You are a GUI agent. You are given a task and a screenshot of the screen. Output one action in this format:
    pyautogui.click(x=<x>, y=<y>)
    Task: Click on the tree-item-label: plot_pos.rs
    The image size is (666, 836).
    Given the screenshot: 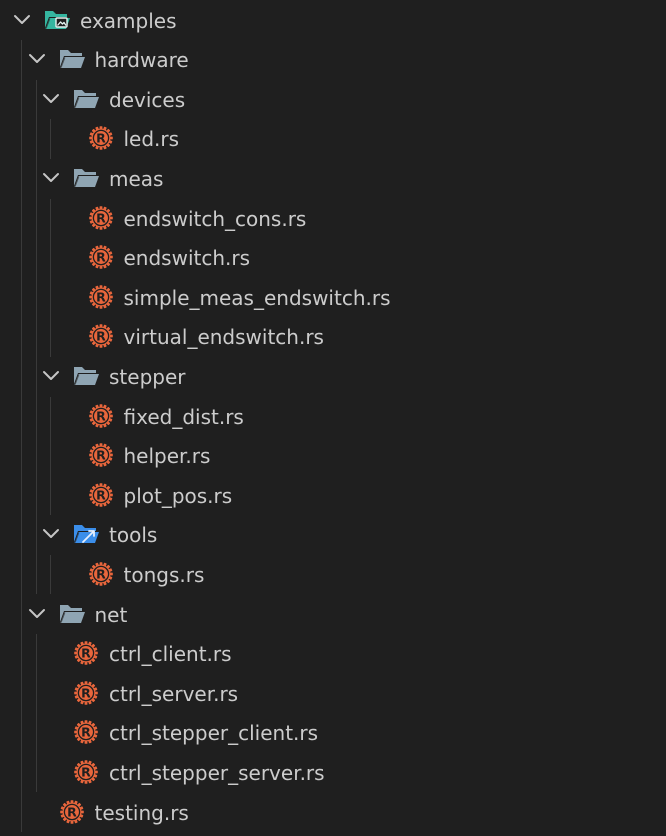 What is the action you would take?
    pyautogui.click(x=178, y=495)
    